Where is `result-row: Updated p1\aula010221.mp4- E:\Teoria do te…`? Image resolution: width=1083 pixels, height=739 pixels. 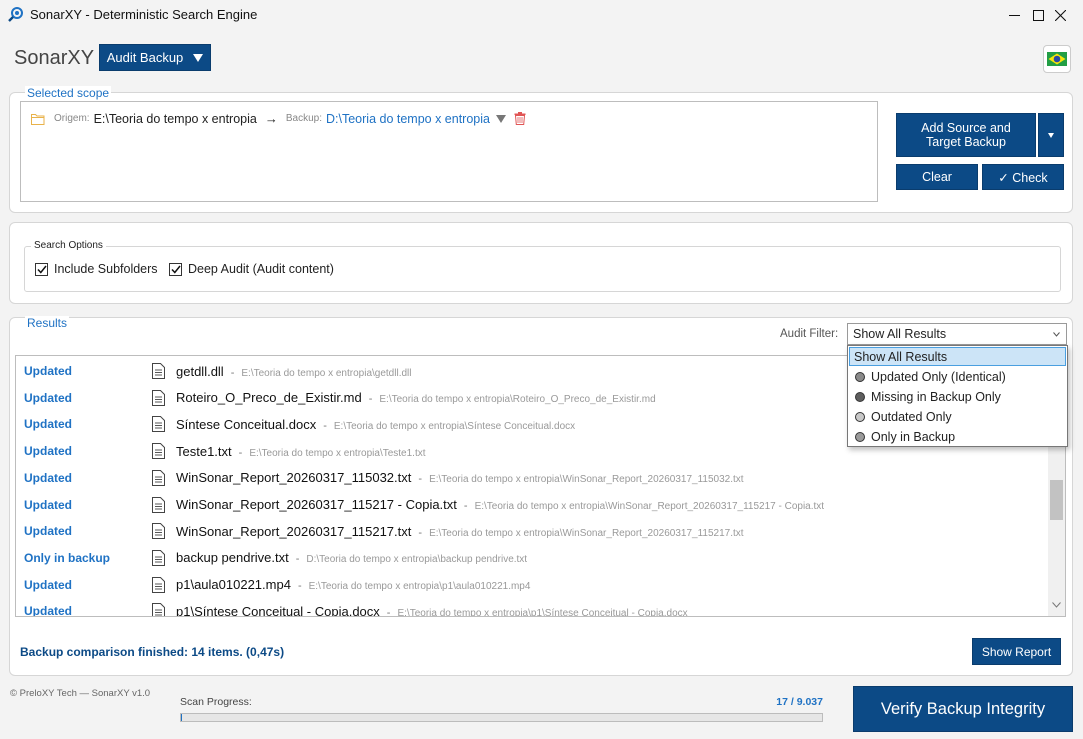
result-row: Updated p1\aula010221.mp4- E:\Teoria do te… is located at coordinates (532, 585).